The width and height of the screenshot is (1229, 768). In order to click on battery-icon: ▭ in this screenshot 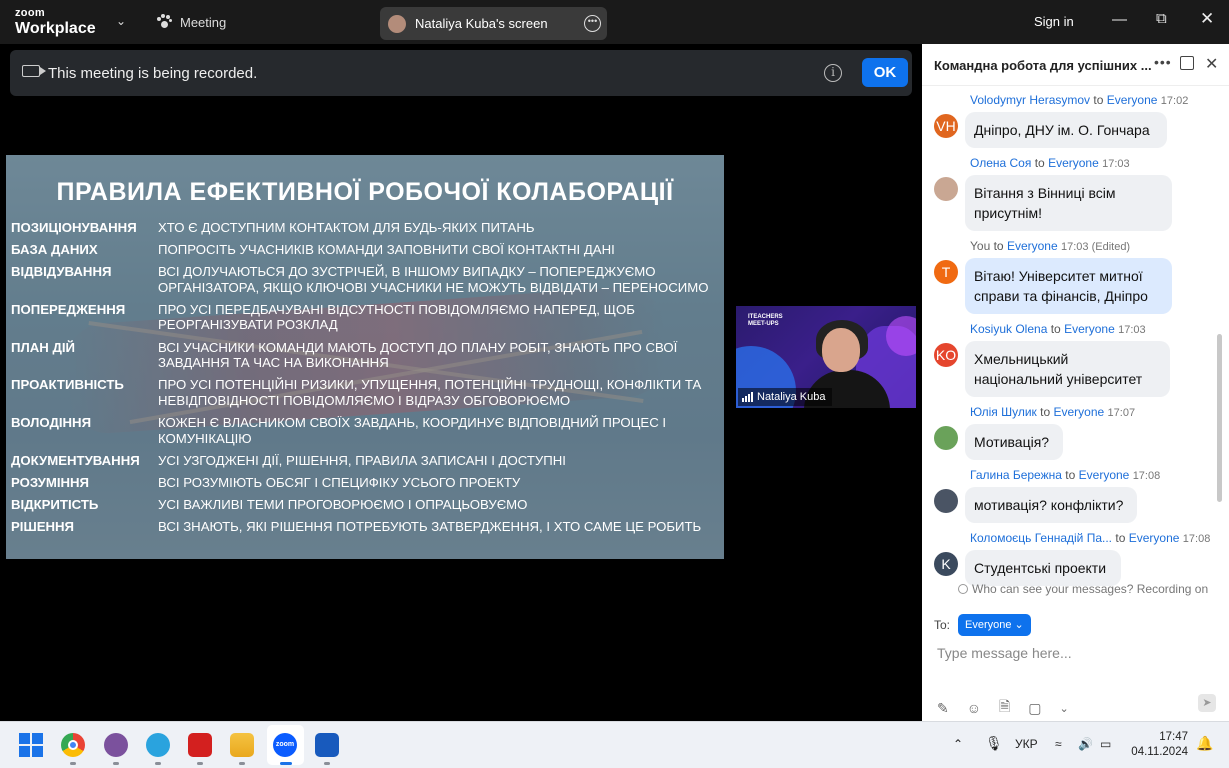, I will do `click(1105, 744)`.